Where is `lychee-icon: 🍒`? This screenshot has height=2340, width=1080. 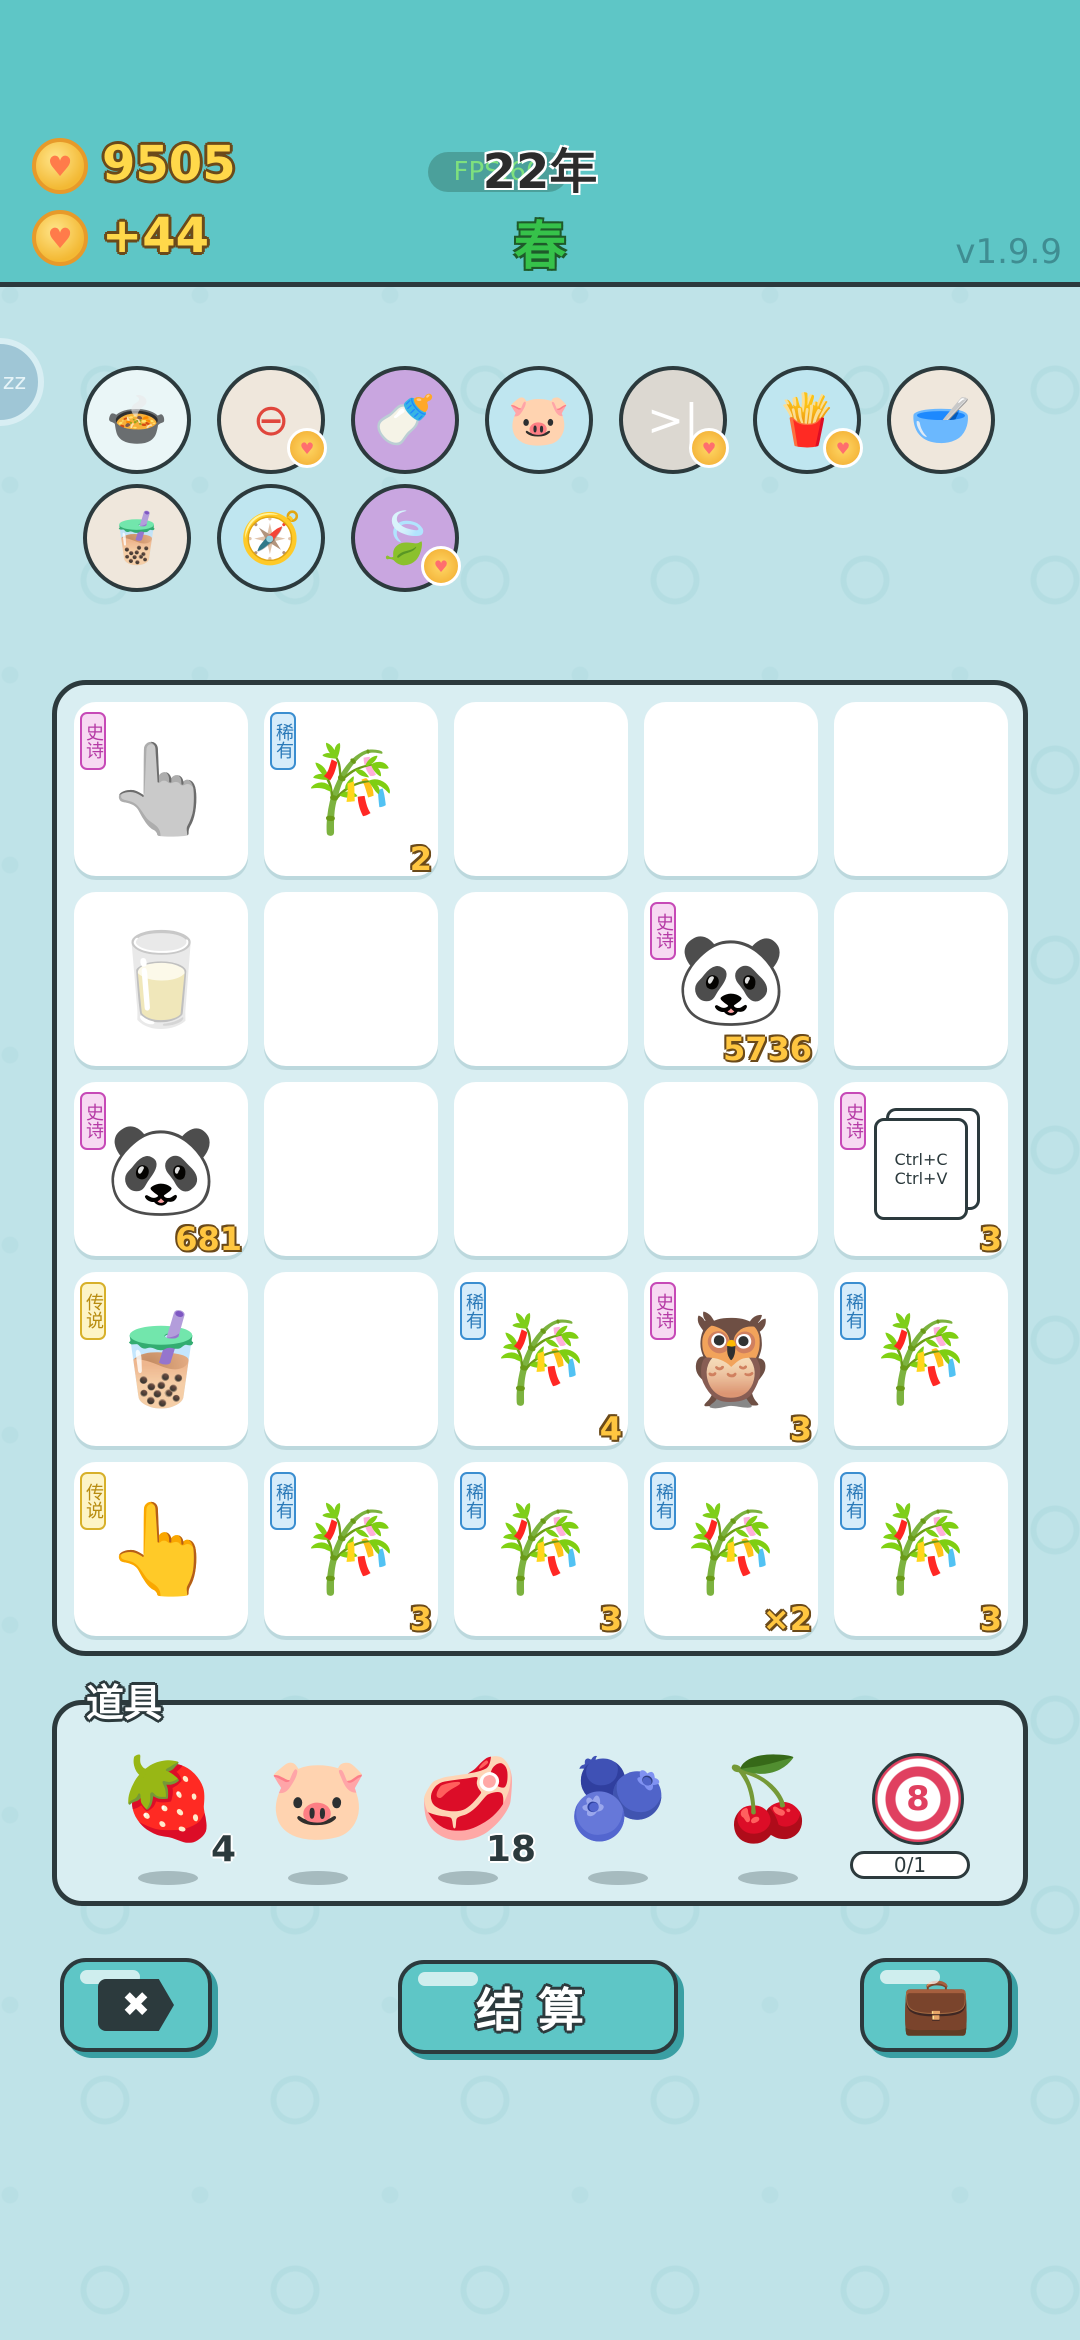
lychee-icon: 🍒 is located at coordinates (768, 1798).